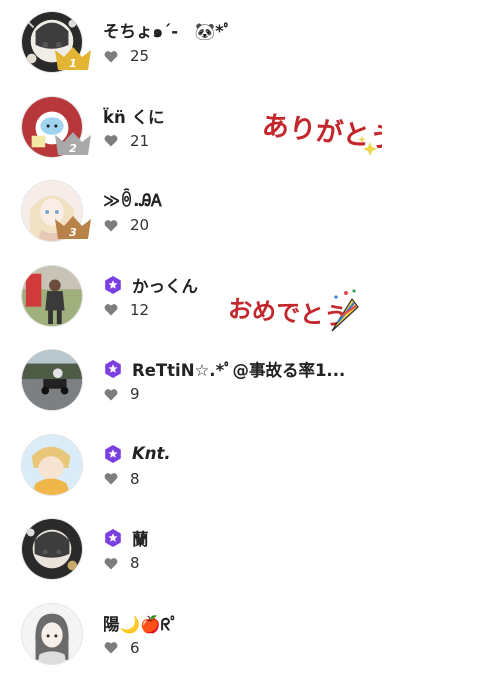 The image size is (495, 680). I want to click on crown-bronze-icon: 3, so click(73, 227).